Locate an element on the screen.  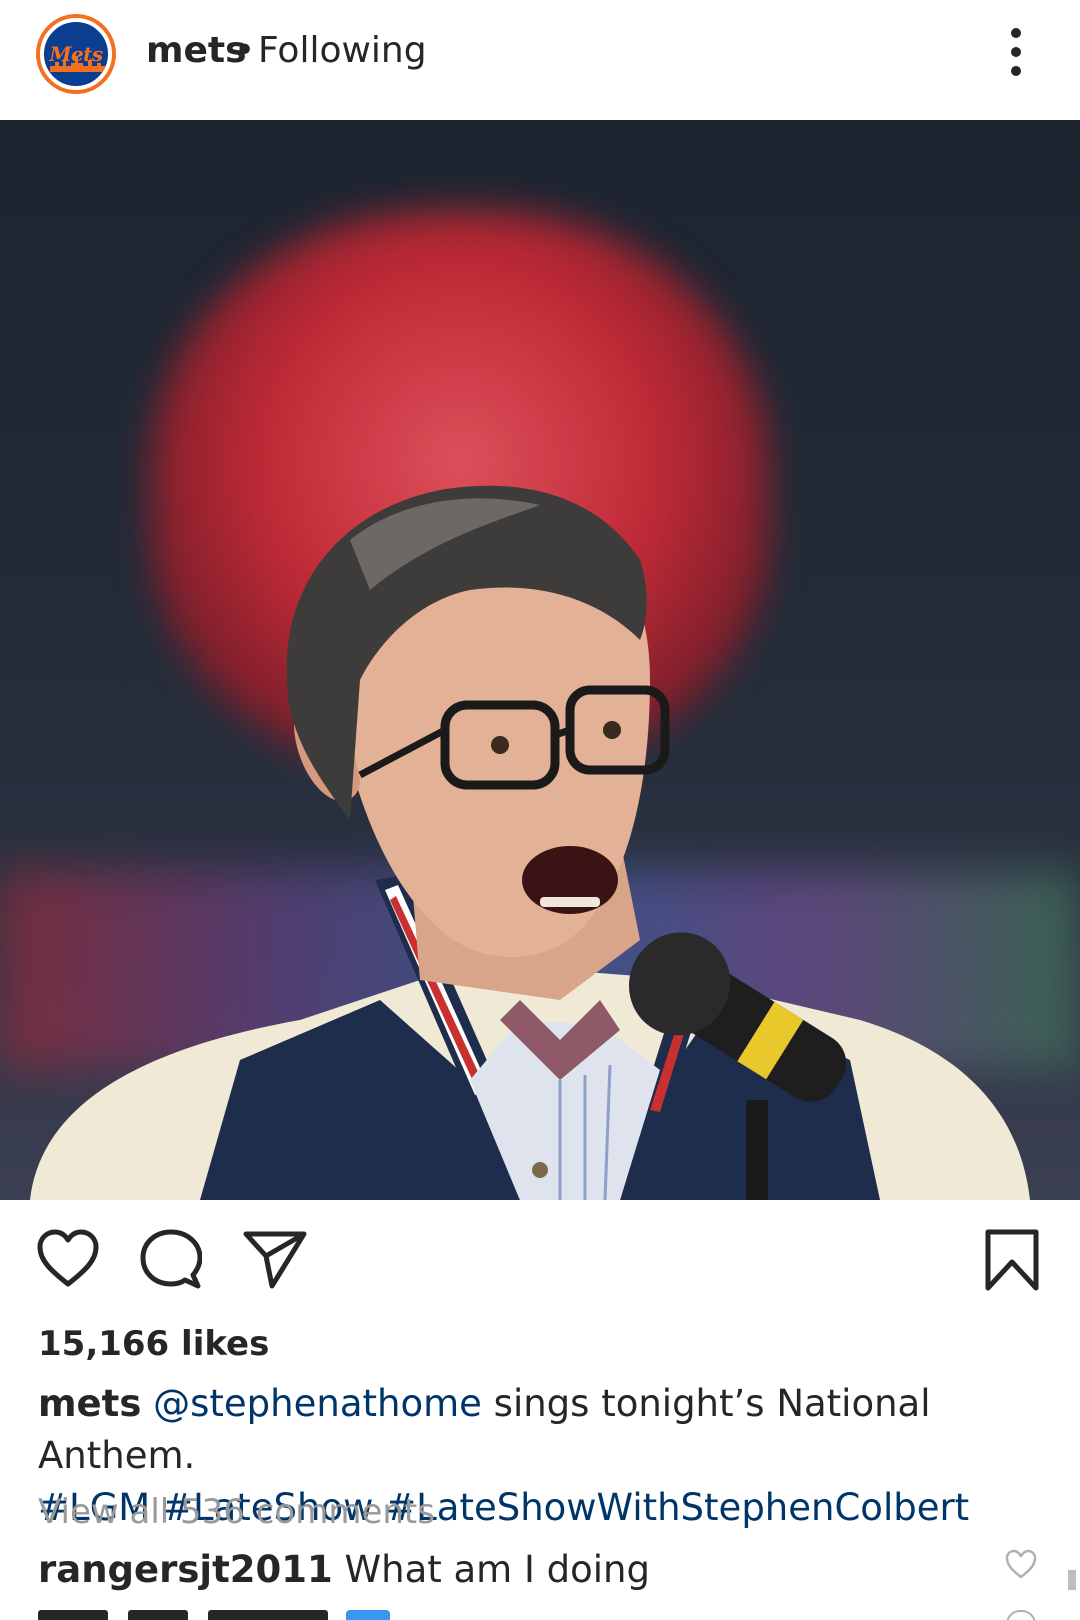
more-vertical-icon is located at coordinates (1016, 52).